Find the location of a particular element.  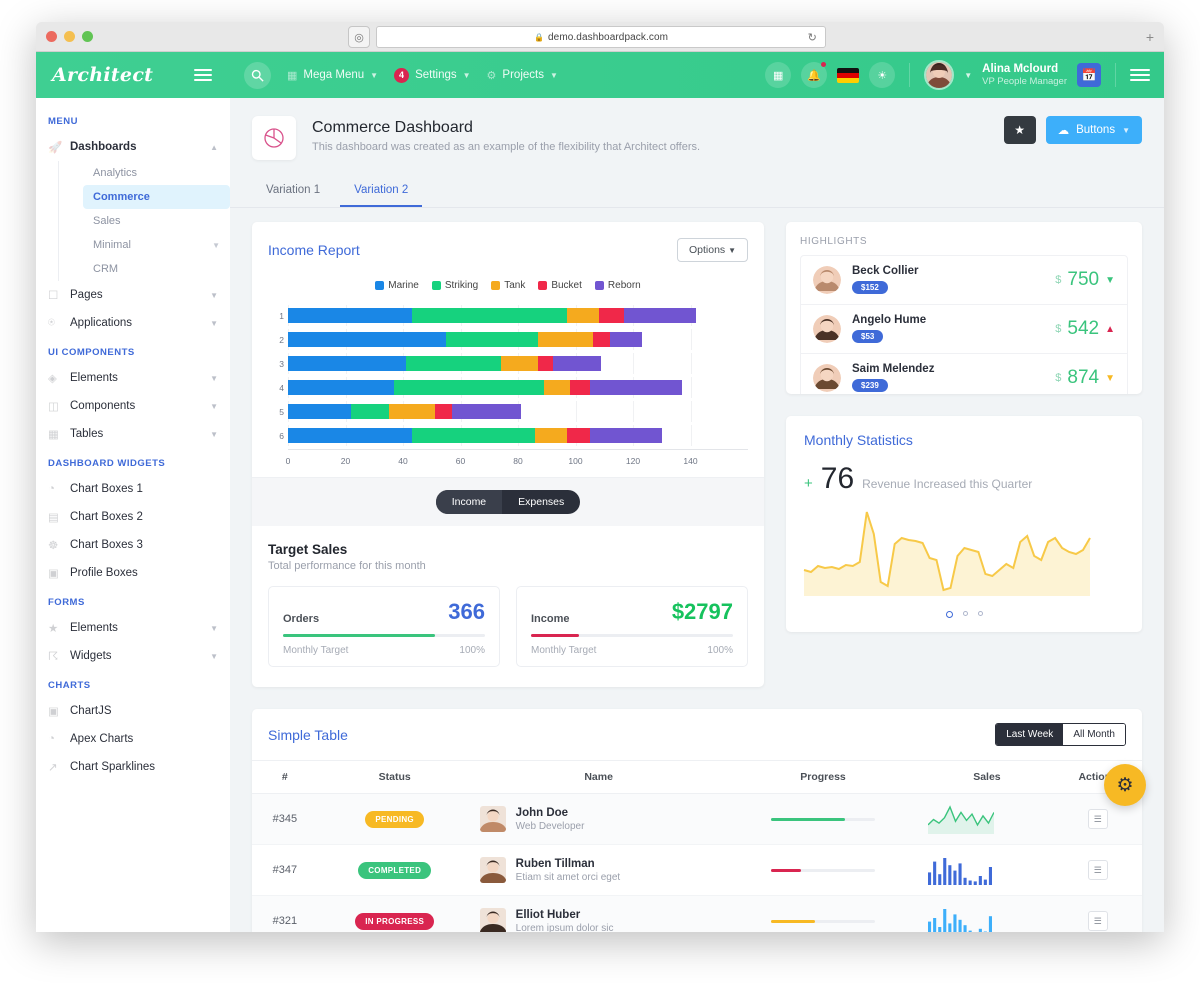

right-menu-button is located at coordinates (1140, 75).